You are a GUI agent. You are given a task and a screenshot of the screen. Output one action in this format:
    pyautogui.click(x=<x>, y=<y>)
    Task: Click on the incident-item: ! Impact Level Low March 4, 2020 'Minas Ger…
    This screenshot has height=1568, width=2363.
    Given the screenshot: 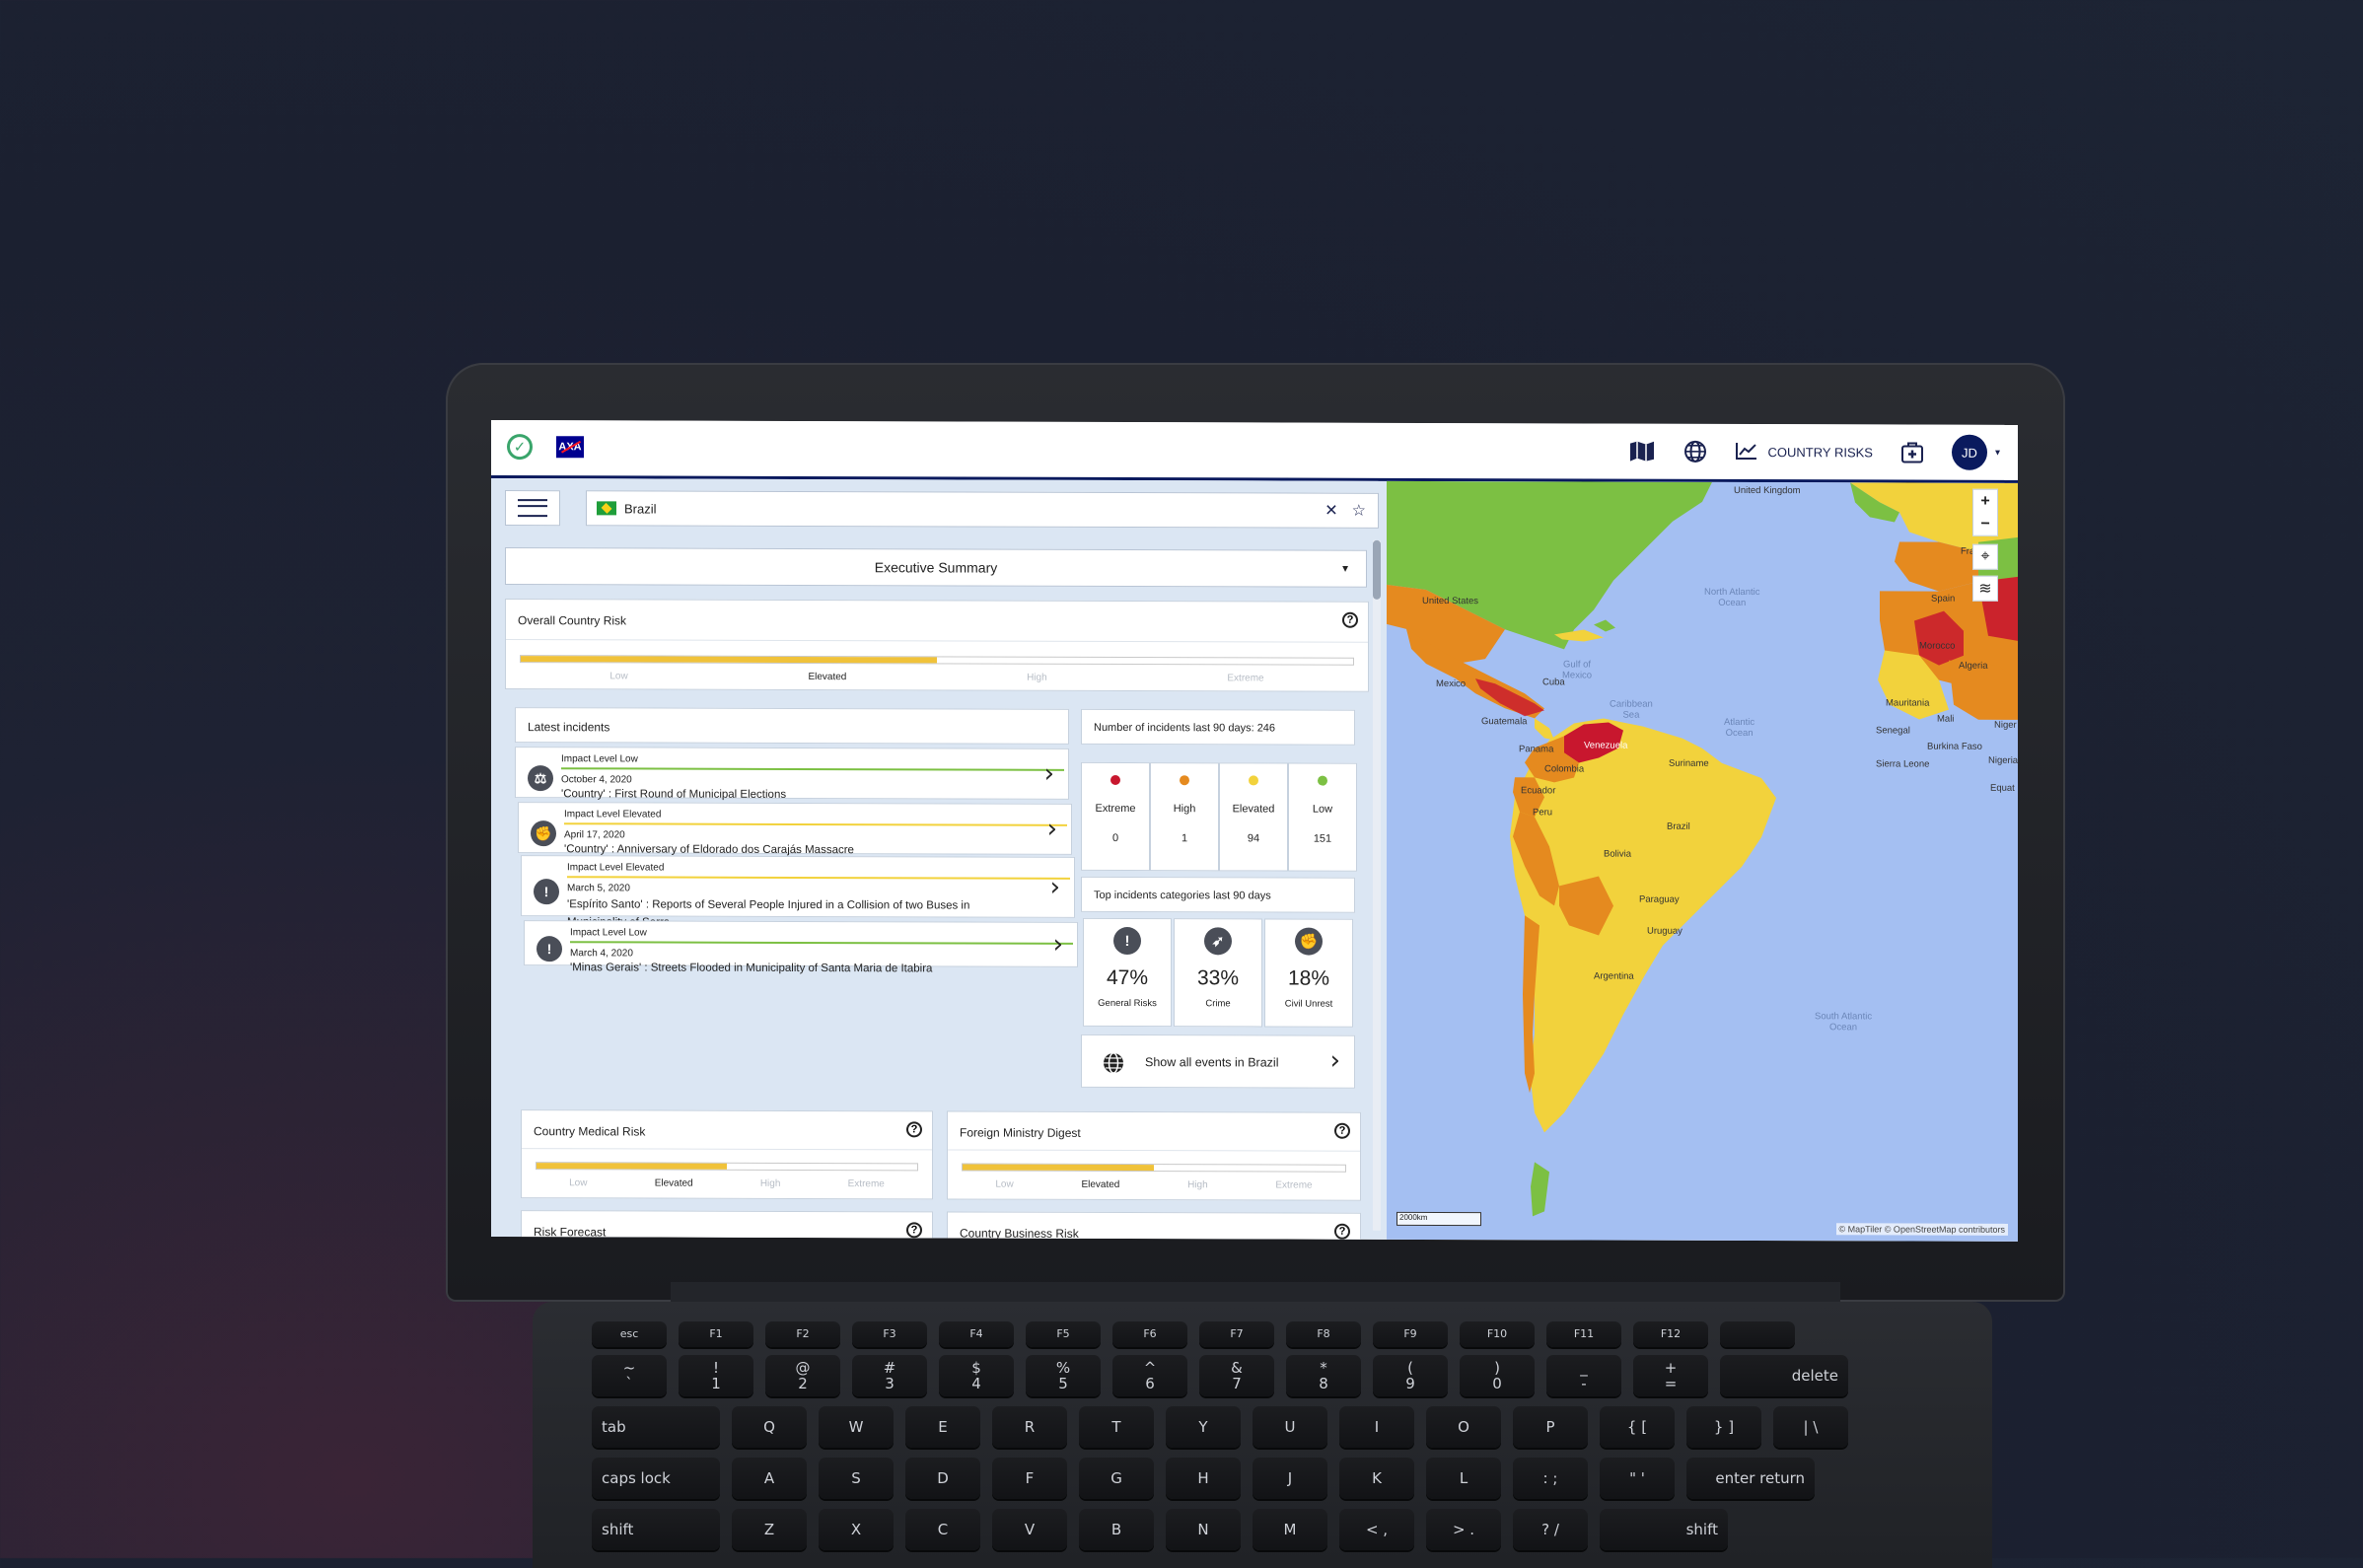 What is the action you would take?
    pyautogui.click(x=801, y=947)
    